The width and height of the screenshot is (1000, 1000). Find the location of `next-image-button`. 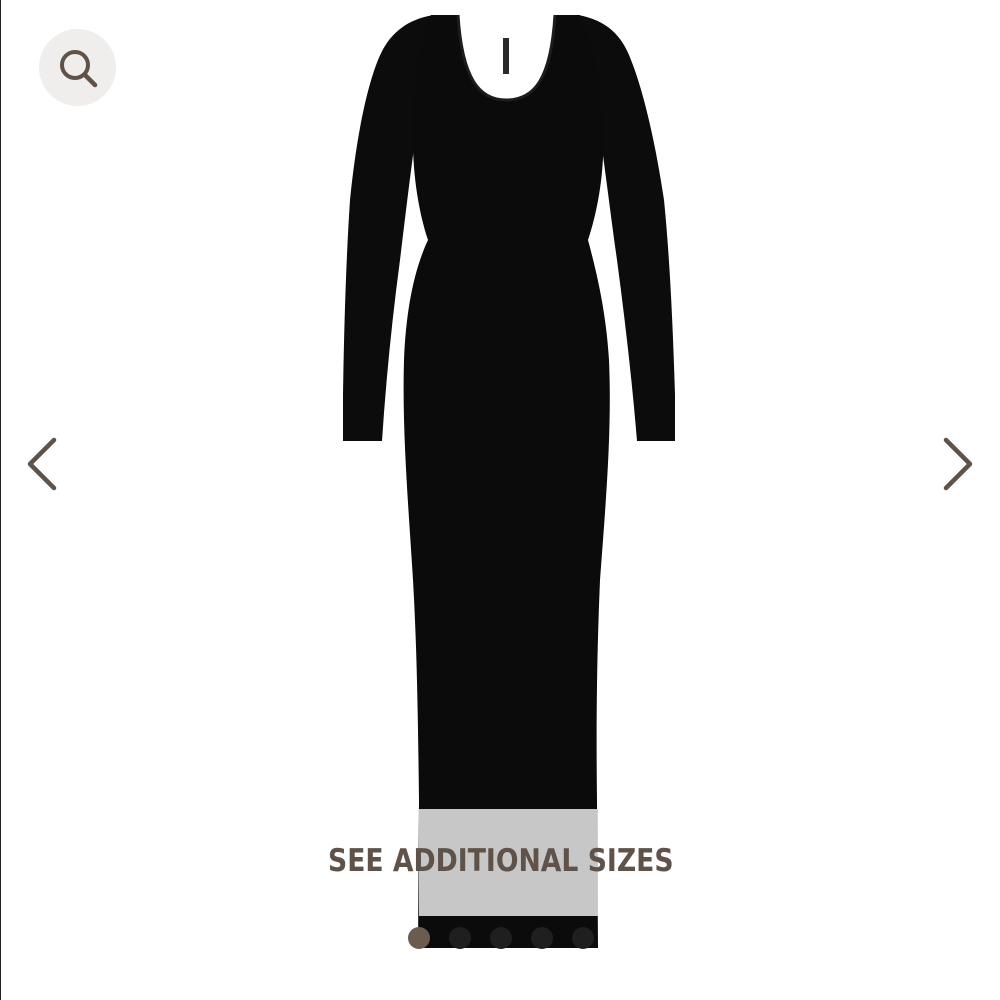

next-image-button is located at coordinates (958, 464).